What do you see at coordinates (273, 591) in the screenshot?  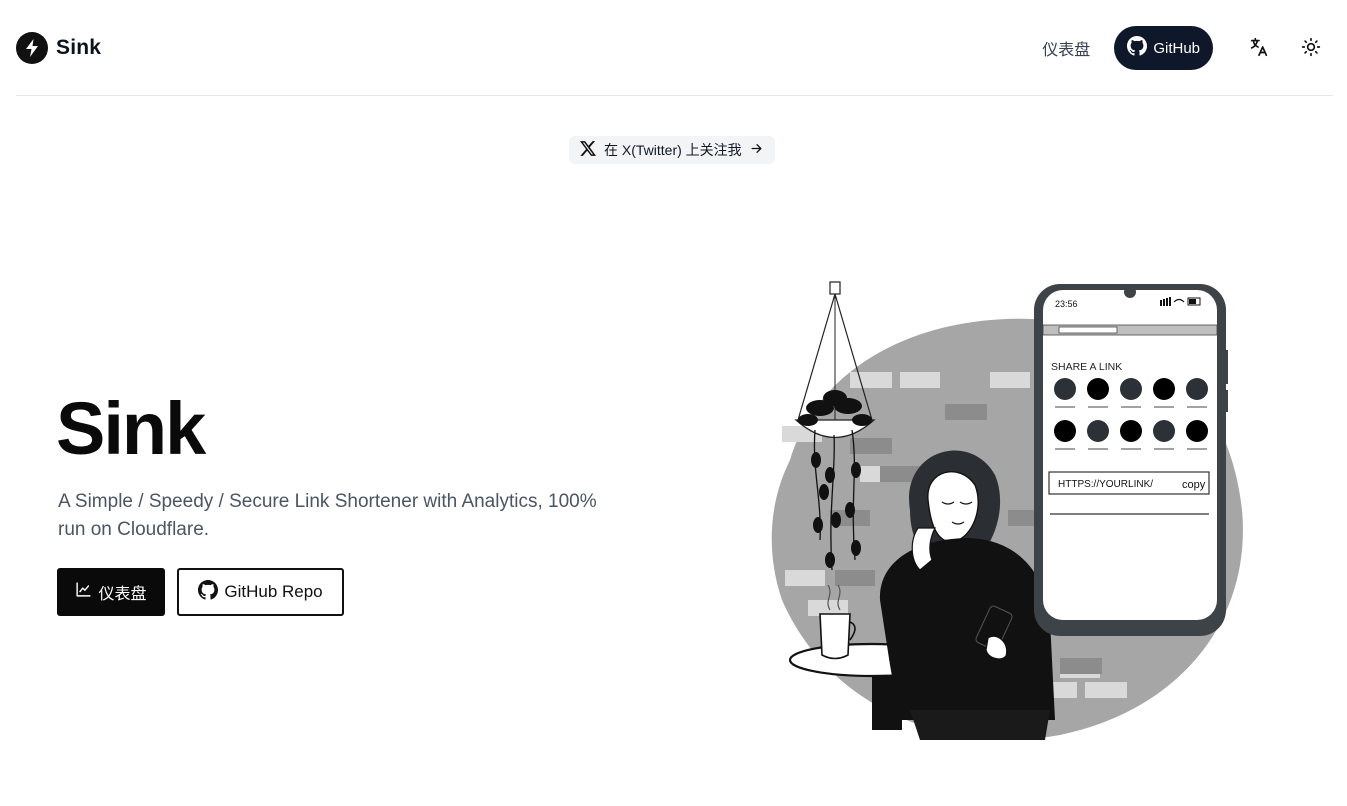 I see `github-repo-button-label: GitHub Repo` at bounding box center [273, 591].